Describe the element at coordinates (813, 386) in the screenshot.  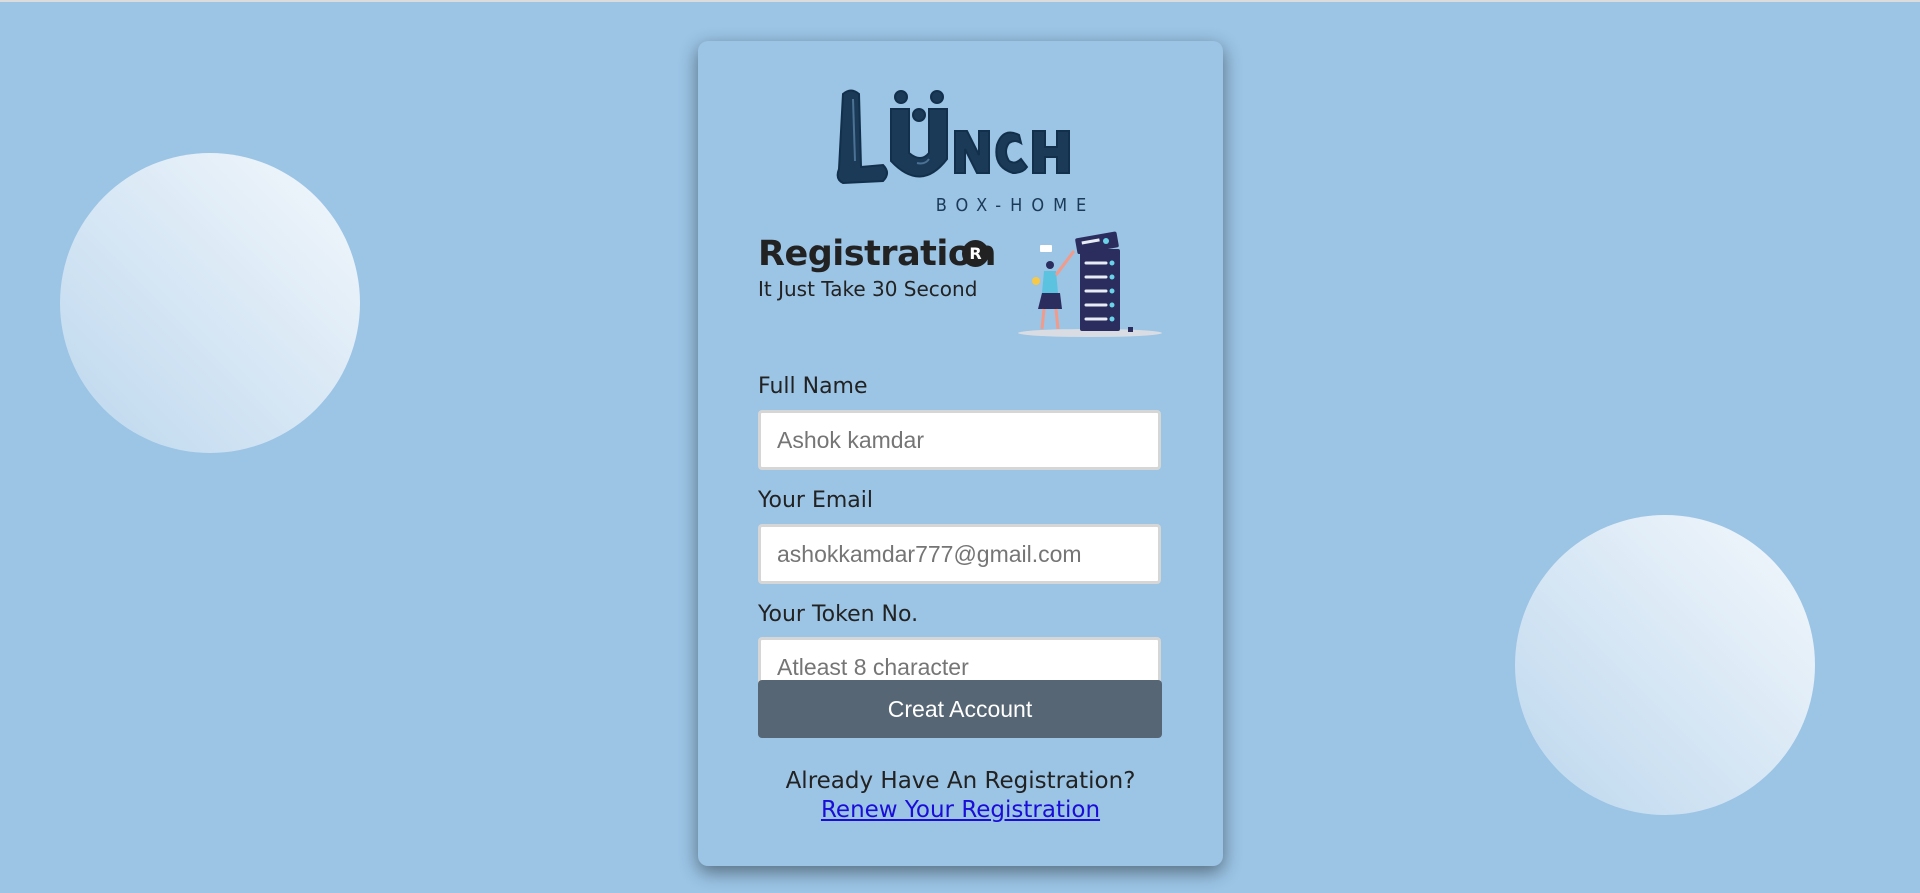
I see `full-name-label: Full Name` at that location.